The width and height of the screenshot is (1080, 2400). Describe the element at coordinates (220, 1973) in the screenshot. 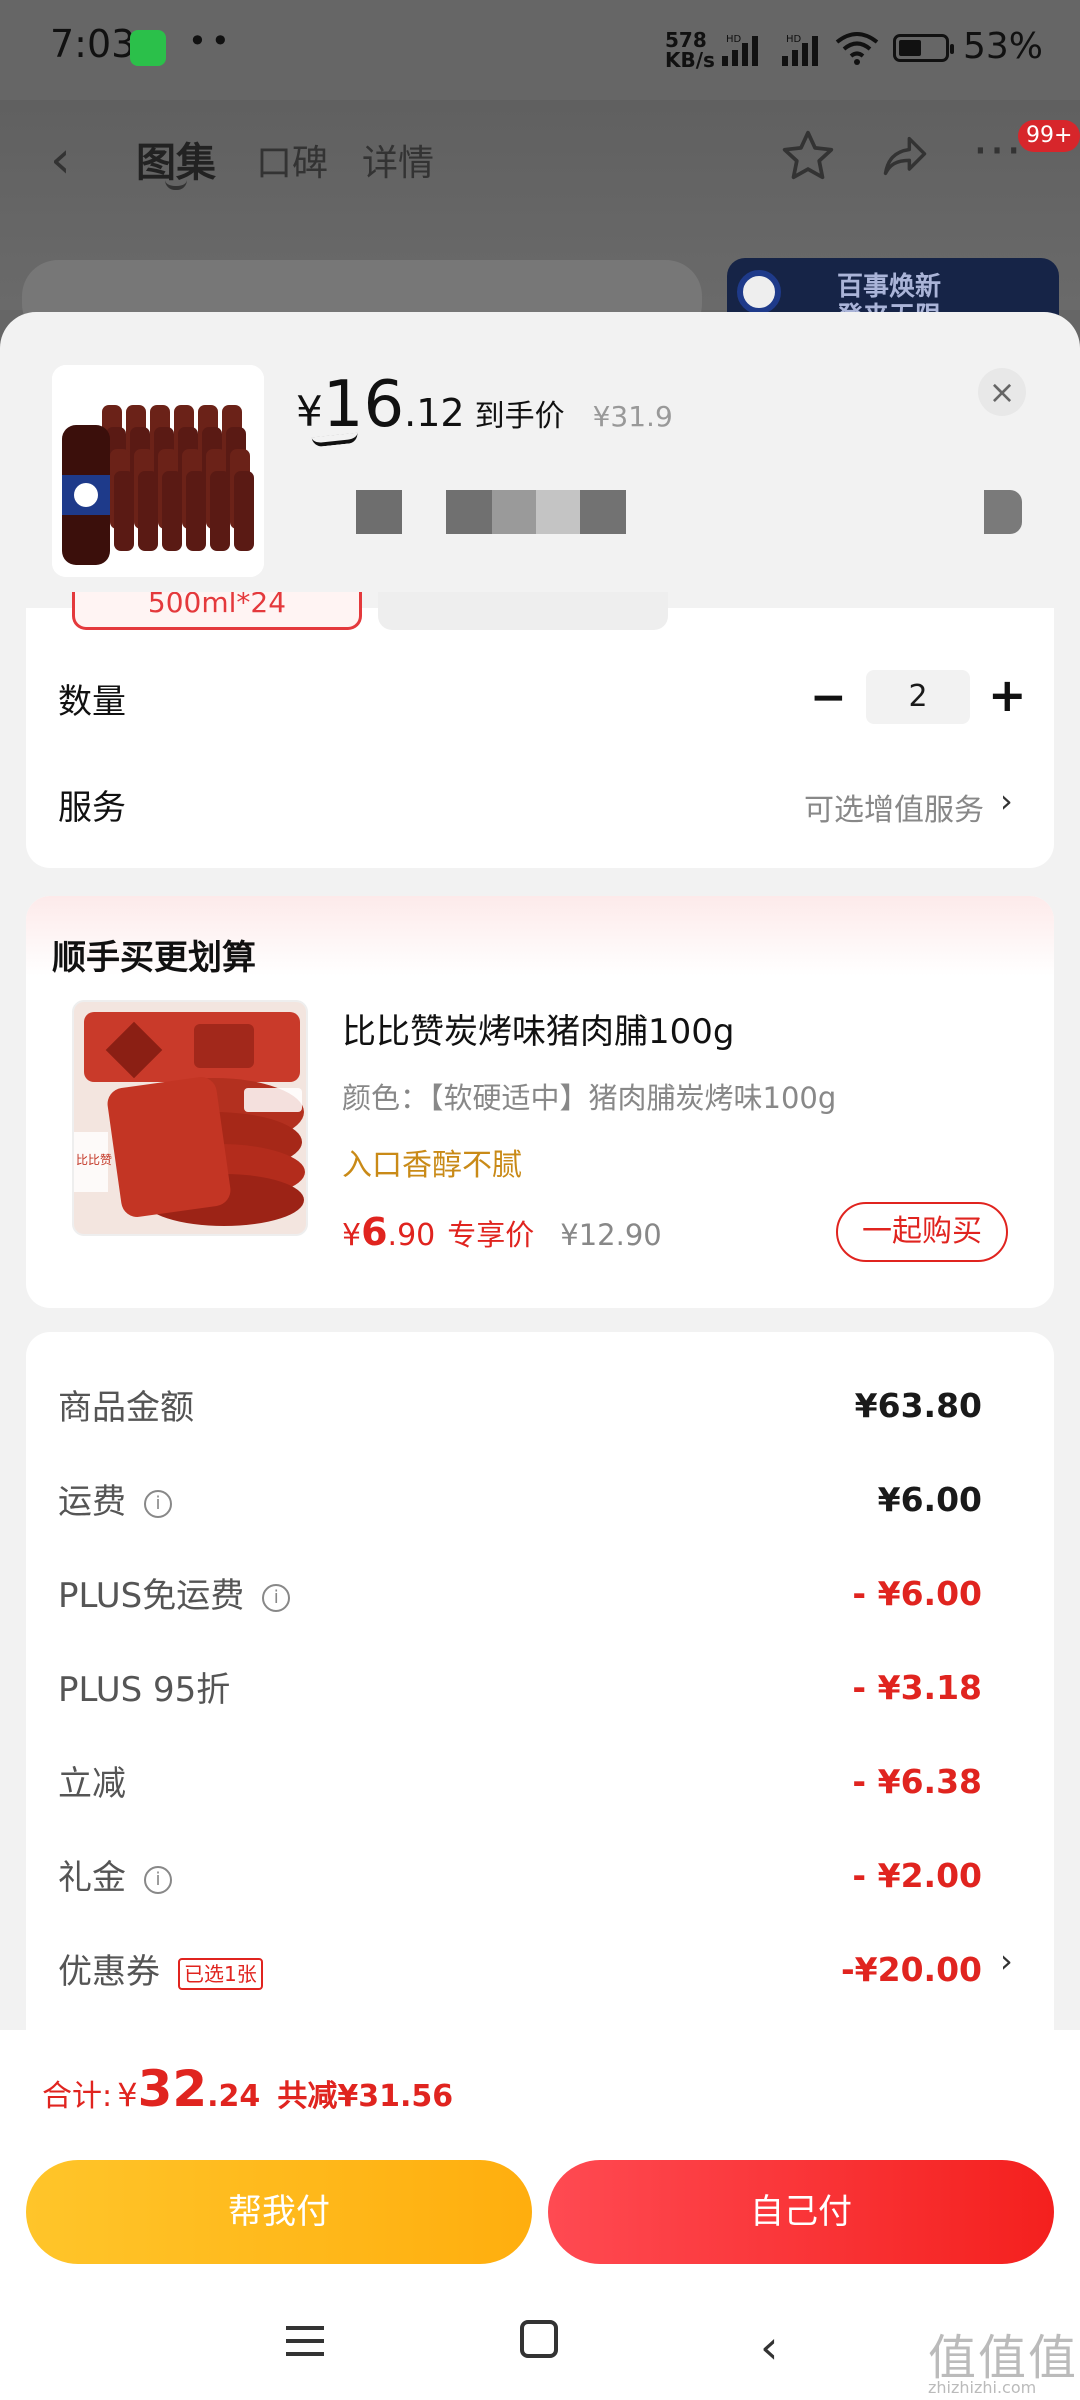

I see `coupon-selected-tag: 已选1张` at that location.